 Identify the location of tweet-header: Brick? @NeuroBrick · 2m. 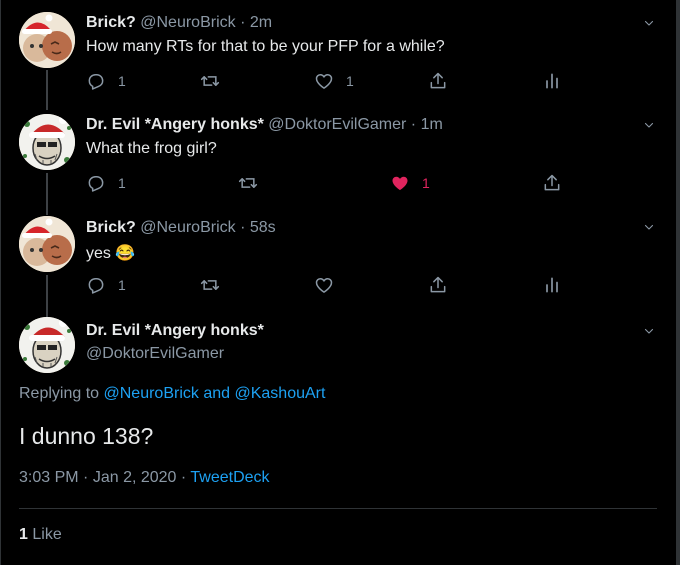
(179, 23).